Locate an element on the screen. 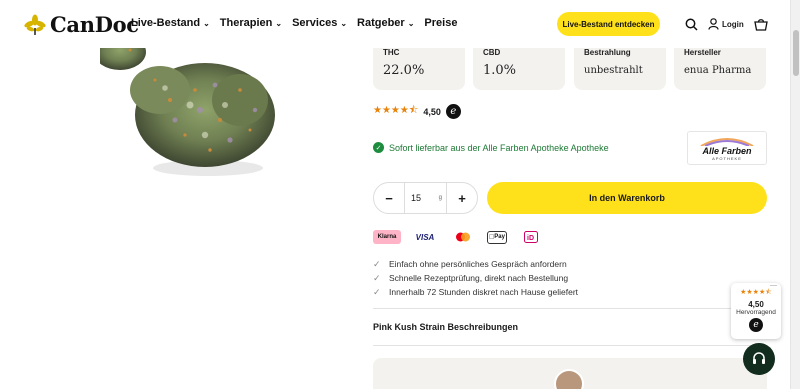  rating-value: 4,50 is located at coordinates (432, 111).